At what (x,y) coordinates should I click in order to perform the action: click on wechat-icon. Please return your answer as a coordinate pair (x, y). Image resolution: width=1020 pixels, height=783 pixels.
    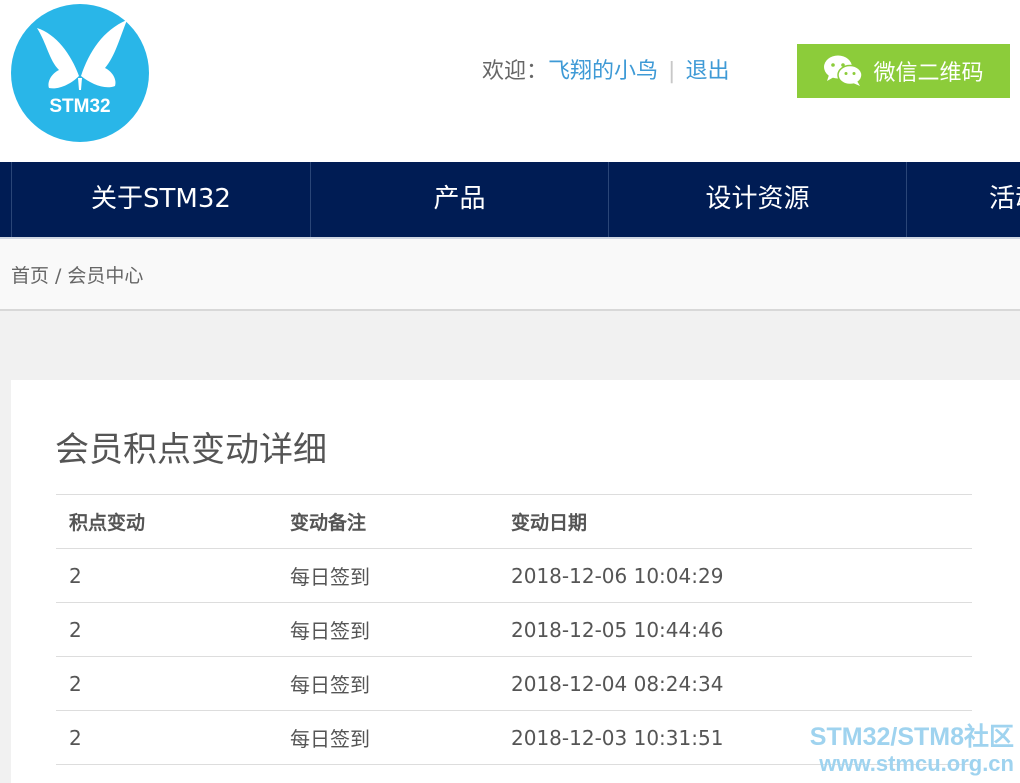
    Looking at the image, I should click on (844, 70).